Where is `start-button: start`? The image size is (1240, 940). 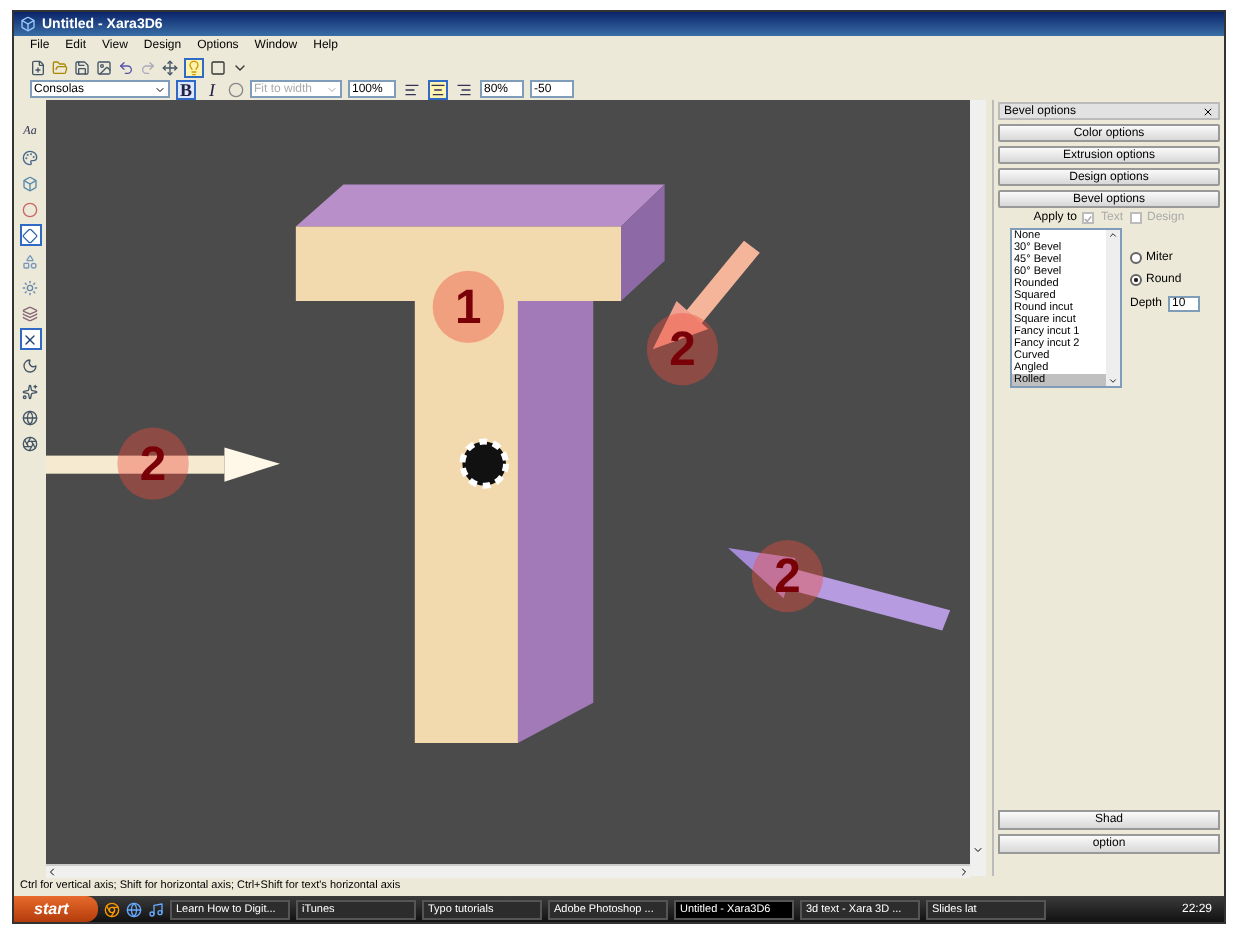
start-button: start is located at coordinates (56, 909).